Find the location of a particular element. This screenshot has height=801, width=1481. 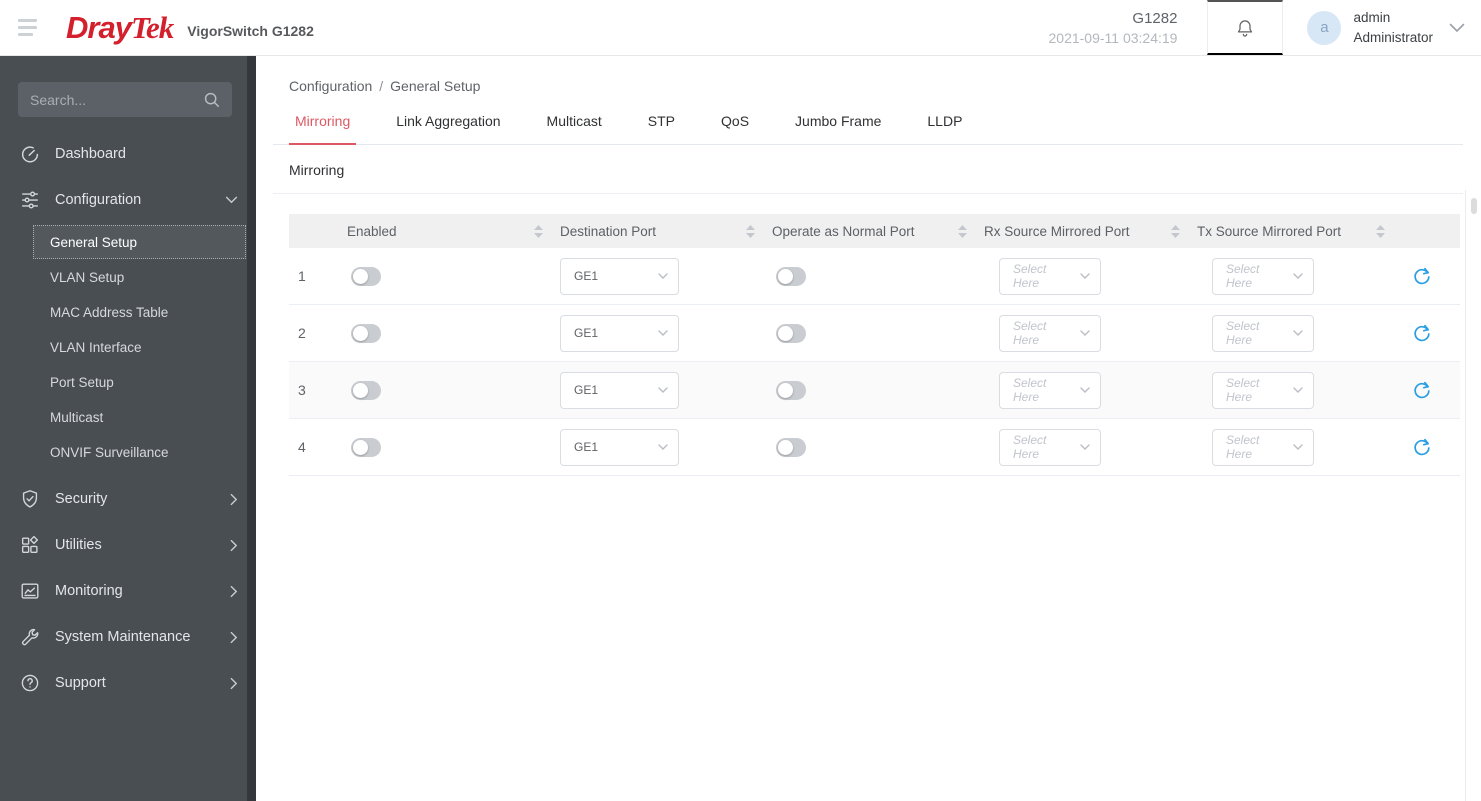

header-cell-destination-port: Destination Port is located at coordinates (659, 231).